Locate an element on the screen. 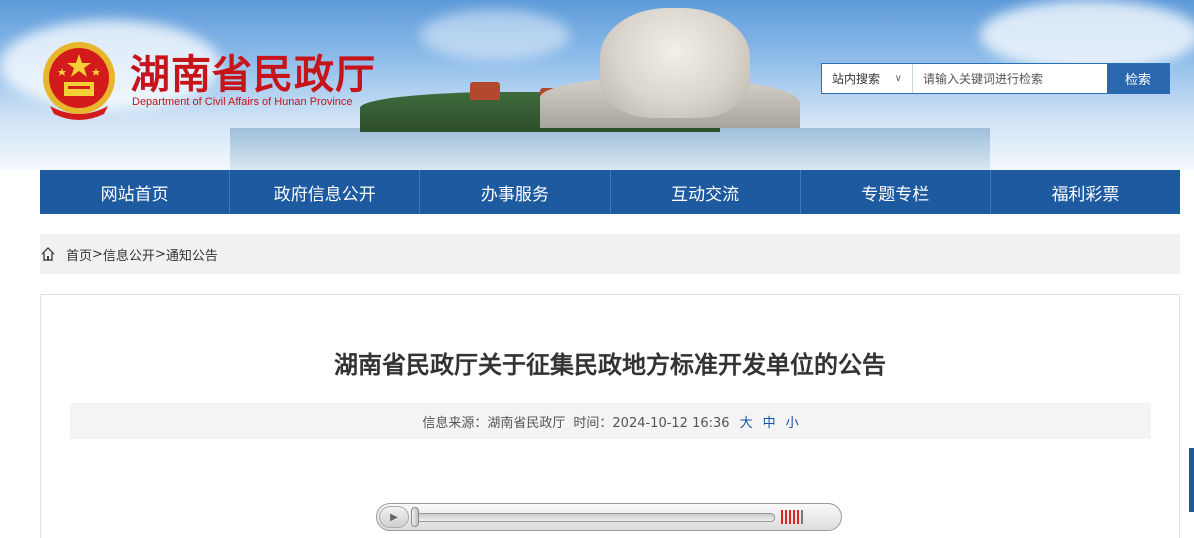  article-title: 湖南省民政厅关于征集民政地方标准开发单位的公告 is located at coordinates (610, 365).